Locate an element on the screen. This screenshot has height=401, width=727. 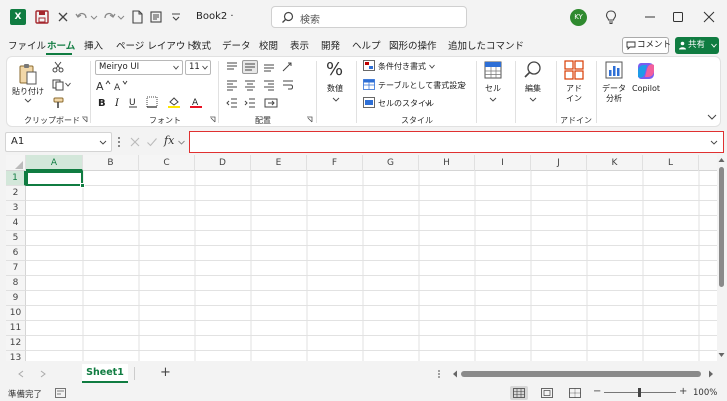
tab-review: 校閲 is located at coordinates (268, 45).